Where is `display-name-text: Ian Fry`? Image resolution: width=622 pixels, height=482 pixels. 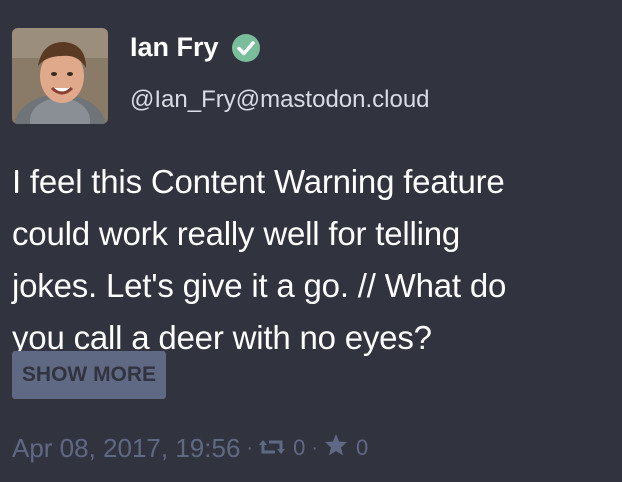 display-name-text: Ian Fry is located at coordinates (174, 47).